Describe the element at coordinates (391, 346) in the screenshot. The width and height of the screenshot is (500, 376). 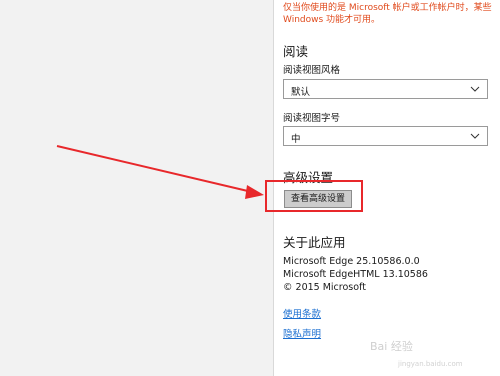
I see `watermark-brand: Bai 经验` at that location.